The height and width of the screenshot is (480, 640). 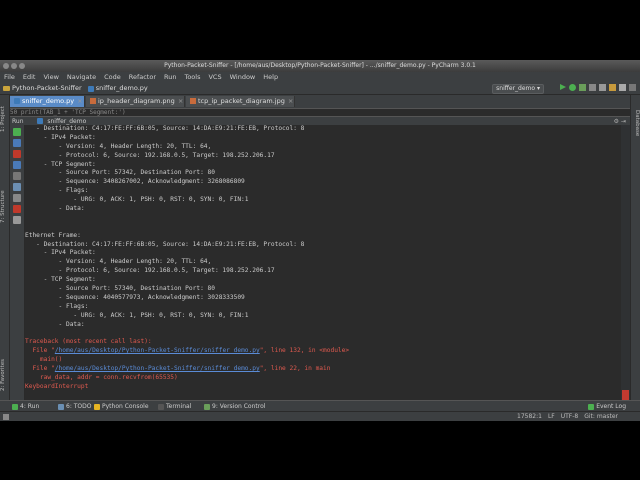 What do you see at coordinates (29, 77) in the screenshot?
I see `menu-edit: Edit` at bounding box center [29, 77].